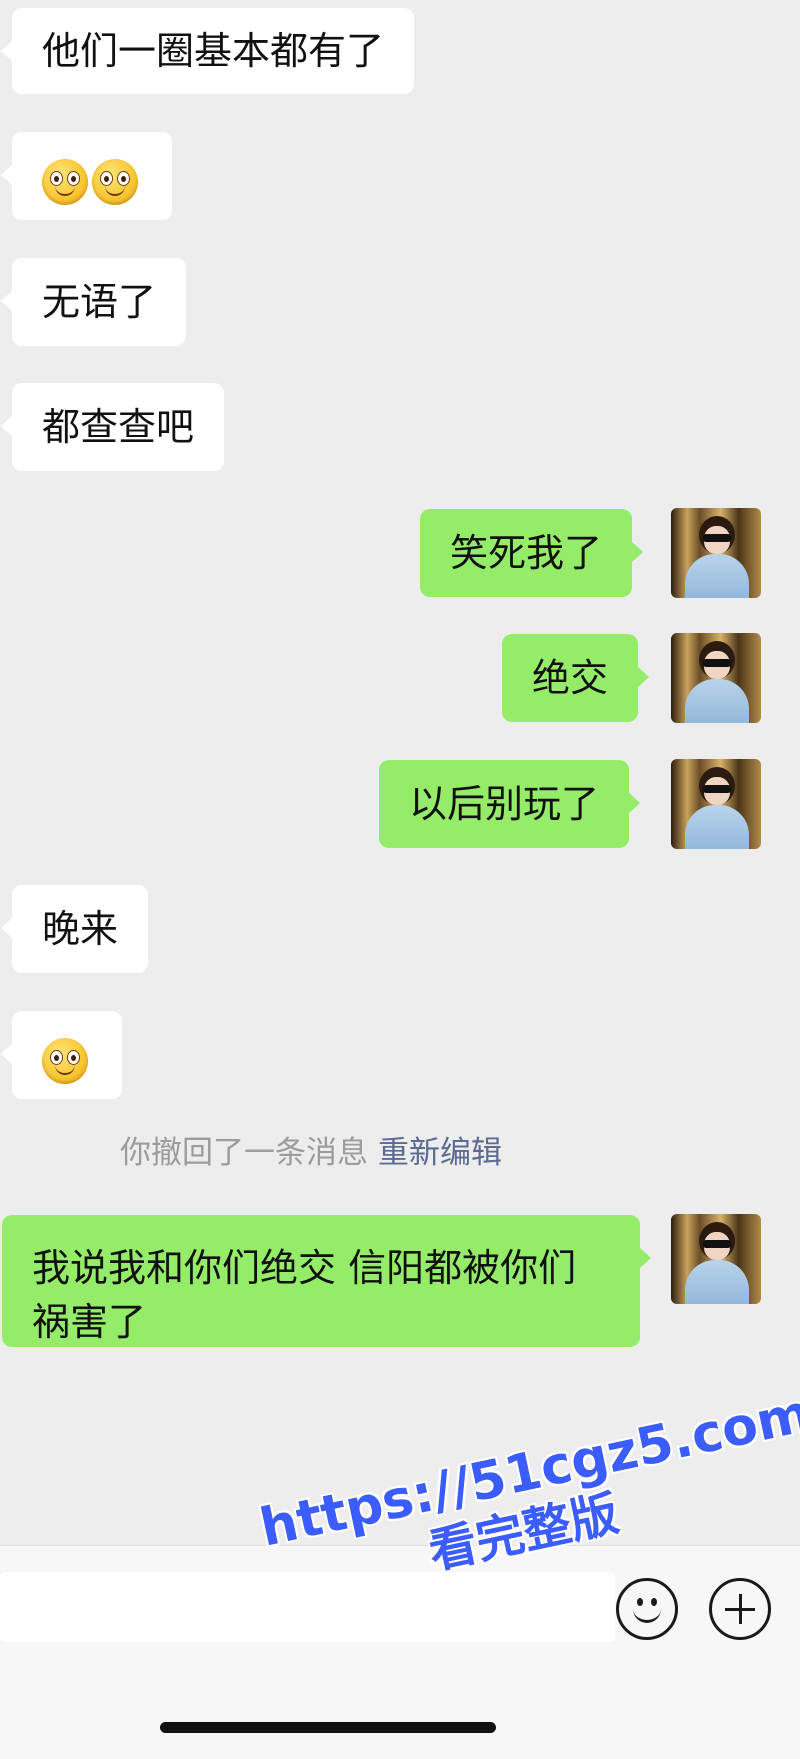  I want to click on message-text: 我说我和你们绝交 信阳都被你们祸害了, so click(304, 1295).